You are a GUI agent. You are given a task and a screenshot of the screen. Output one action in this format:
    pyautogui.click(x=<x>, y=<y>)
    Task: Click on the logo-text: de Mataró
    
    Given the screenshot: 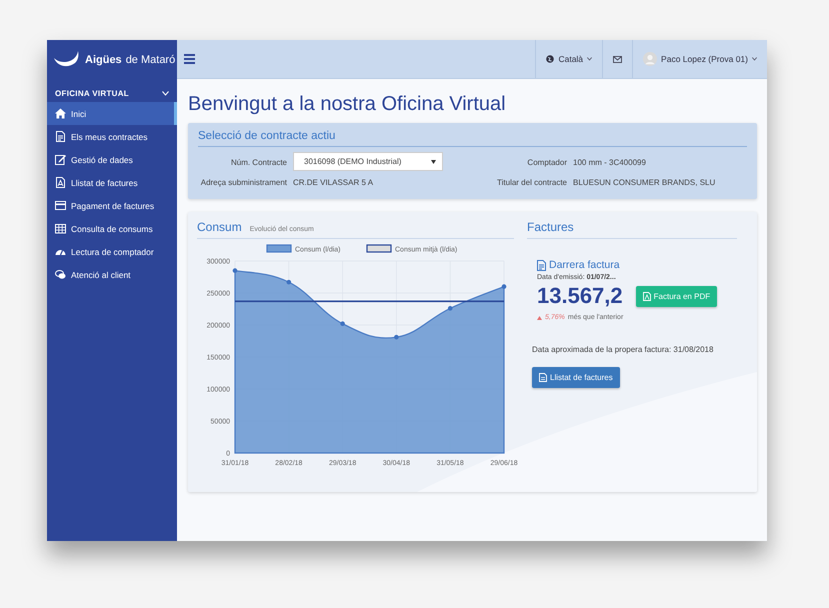 What is the action you would take?
    pyautogui.click(x=151, y=60)
    